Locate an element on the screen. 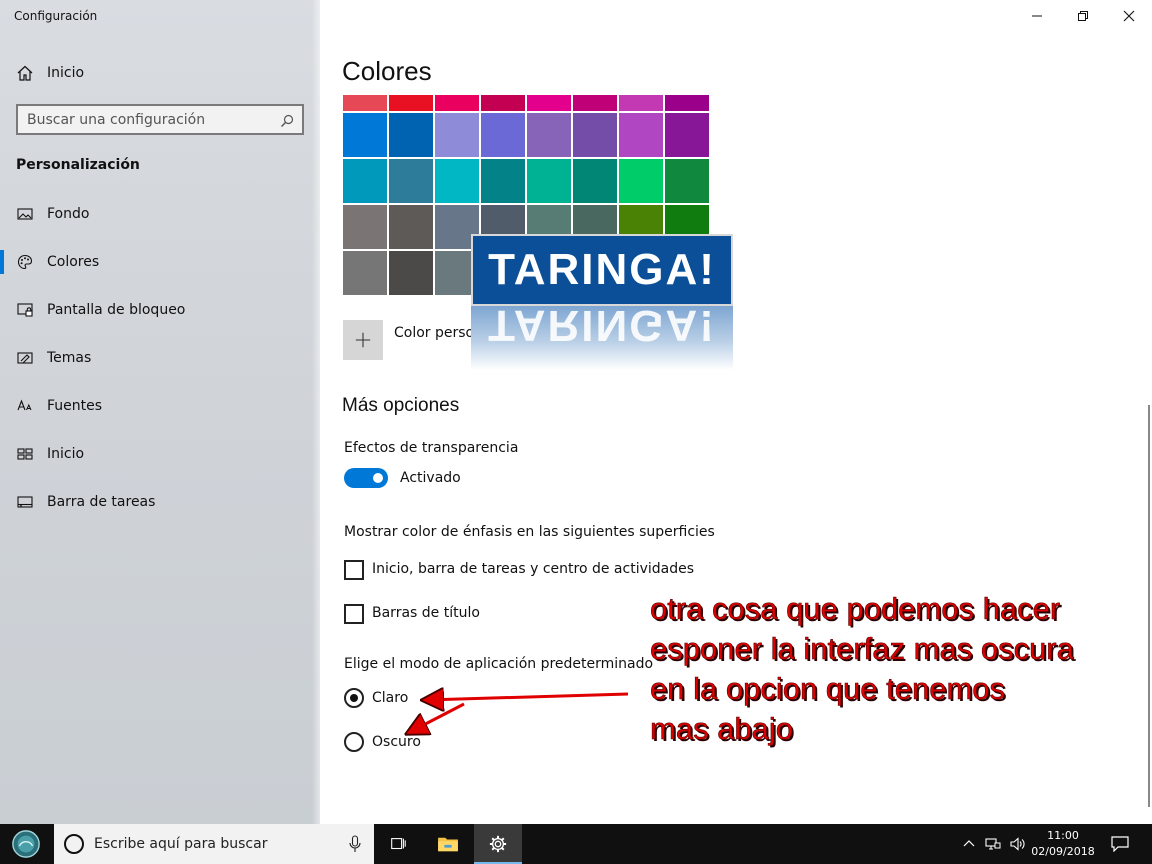 The height and width of the screenshot is (864, 1152). logo-text: TARINGA! is located at coordinates (602, 269).